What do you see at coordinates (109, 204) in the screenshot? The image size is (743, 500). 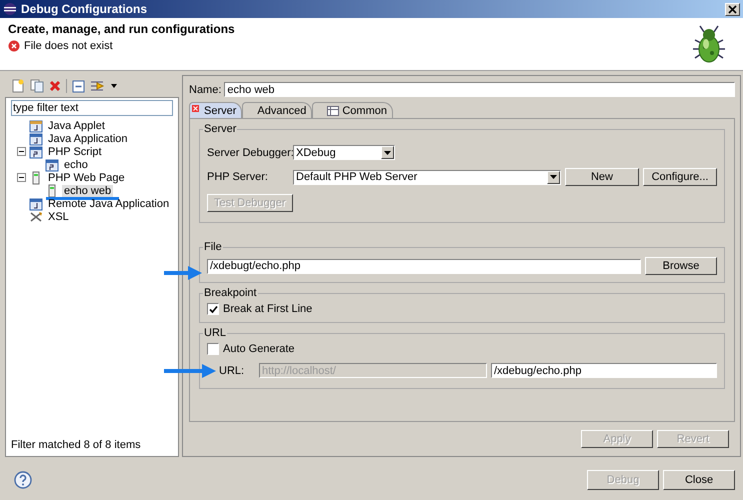 I see `tree-item: Remote Java Application` at bounding box center [109, 204].